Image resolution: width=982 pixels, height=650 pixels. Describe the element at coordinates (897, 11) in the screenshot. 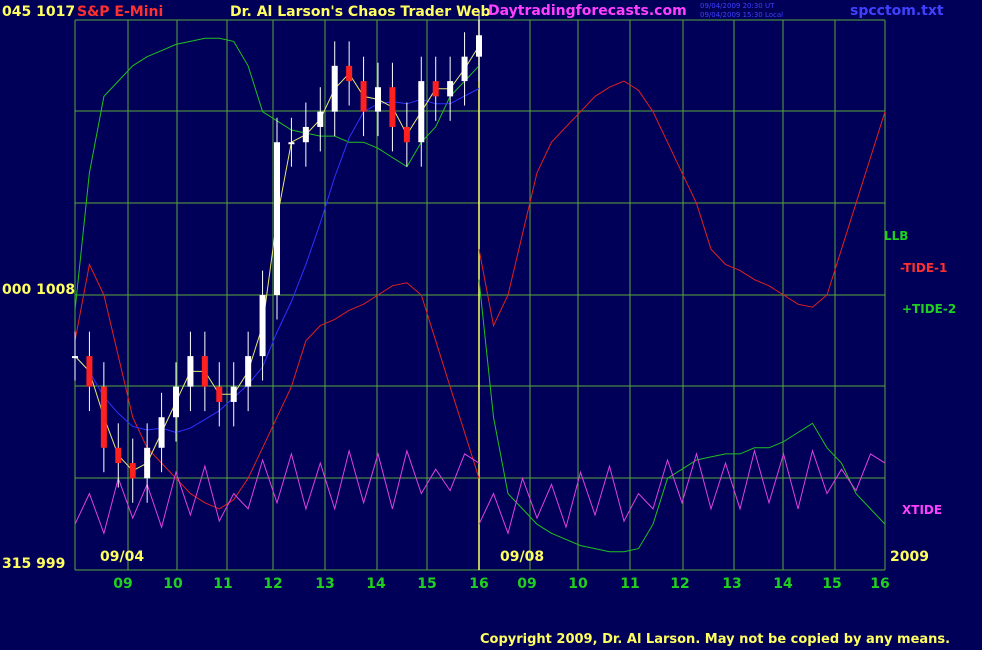

I see `file-name: spcctom.txt` at that location.